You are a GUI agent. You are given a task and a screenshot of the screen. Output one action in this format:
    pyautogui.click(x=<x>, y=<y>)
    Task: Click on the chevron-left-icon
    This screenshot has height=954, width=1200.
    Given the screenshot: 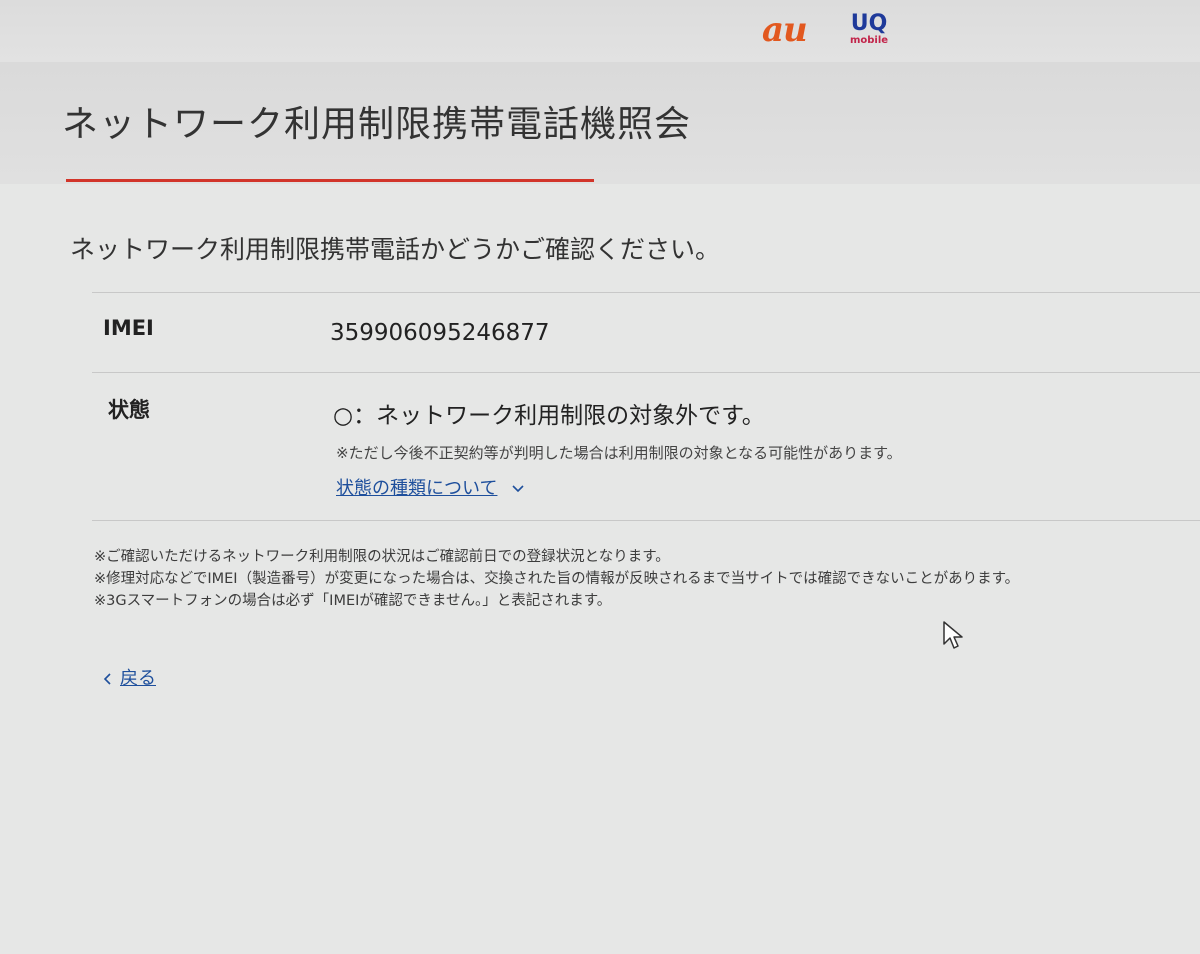 What is the action you would take?
    pyautogui.click(x=107, y=679)
    